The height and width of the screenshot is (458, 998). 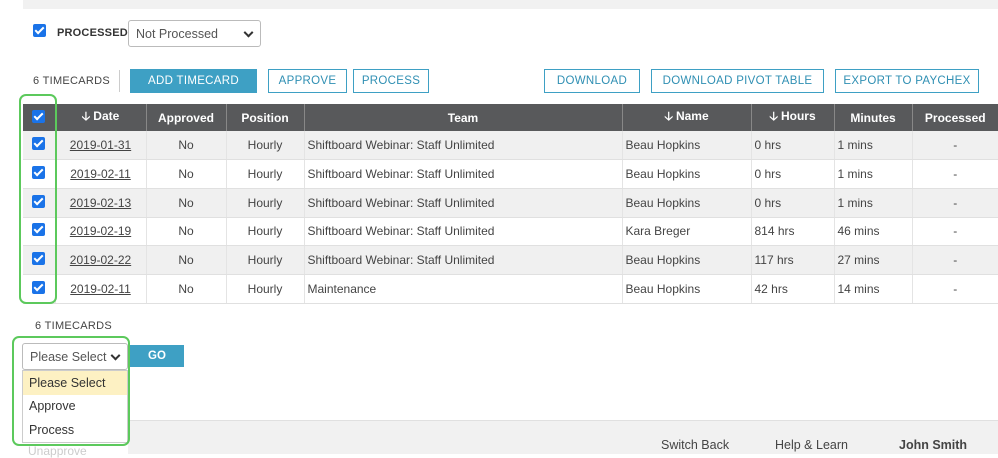 I want to click on column-hours: 🡣 Hours, so click(x=793, y=117).